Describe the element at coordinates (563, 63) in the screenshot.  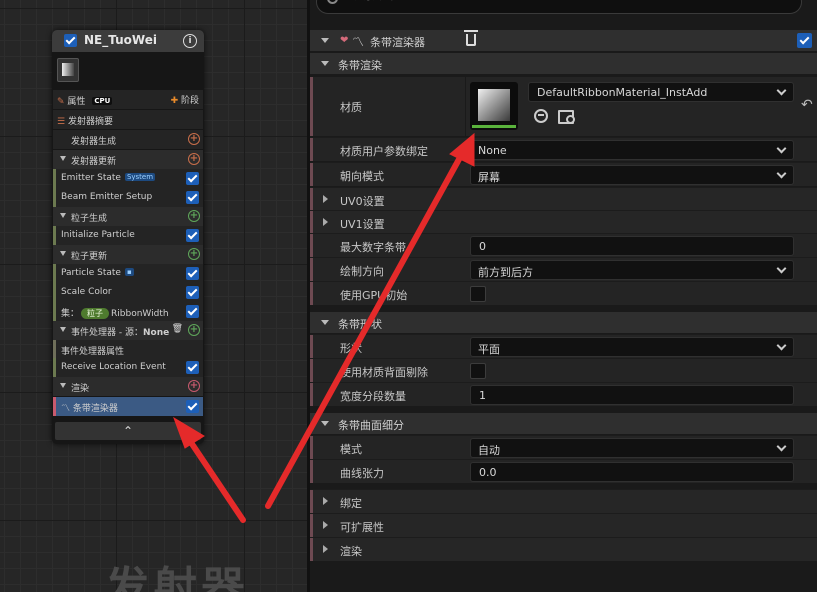
I see `category-ribbon-rendering: 条带渲染` at that location.